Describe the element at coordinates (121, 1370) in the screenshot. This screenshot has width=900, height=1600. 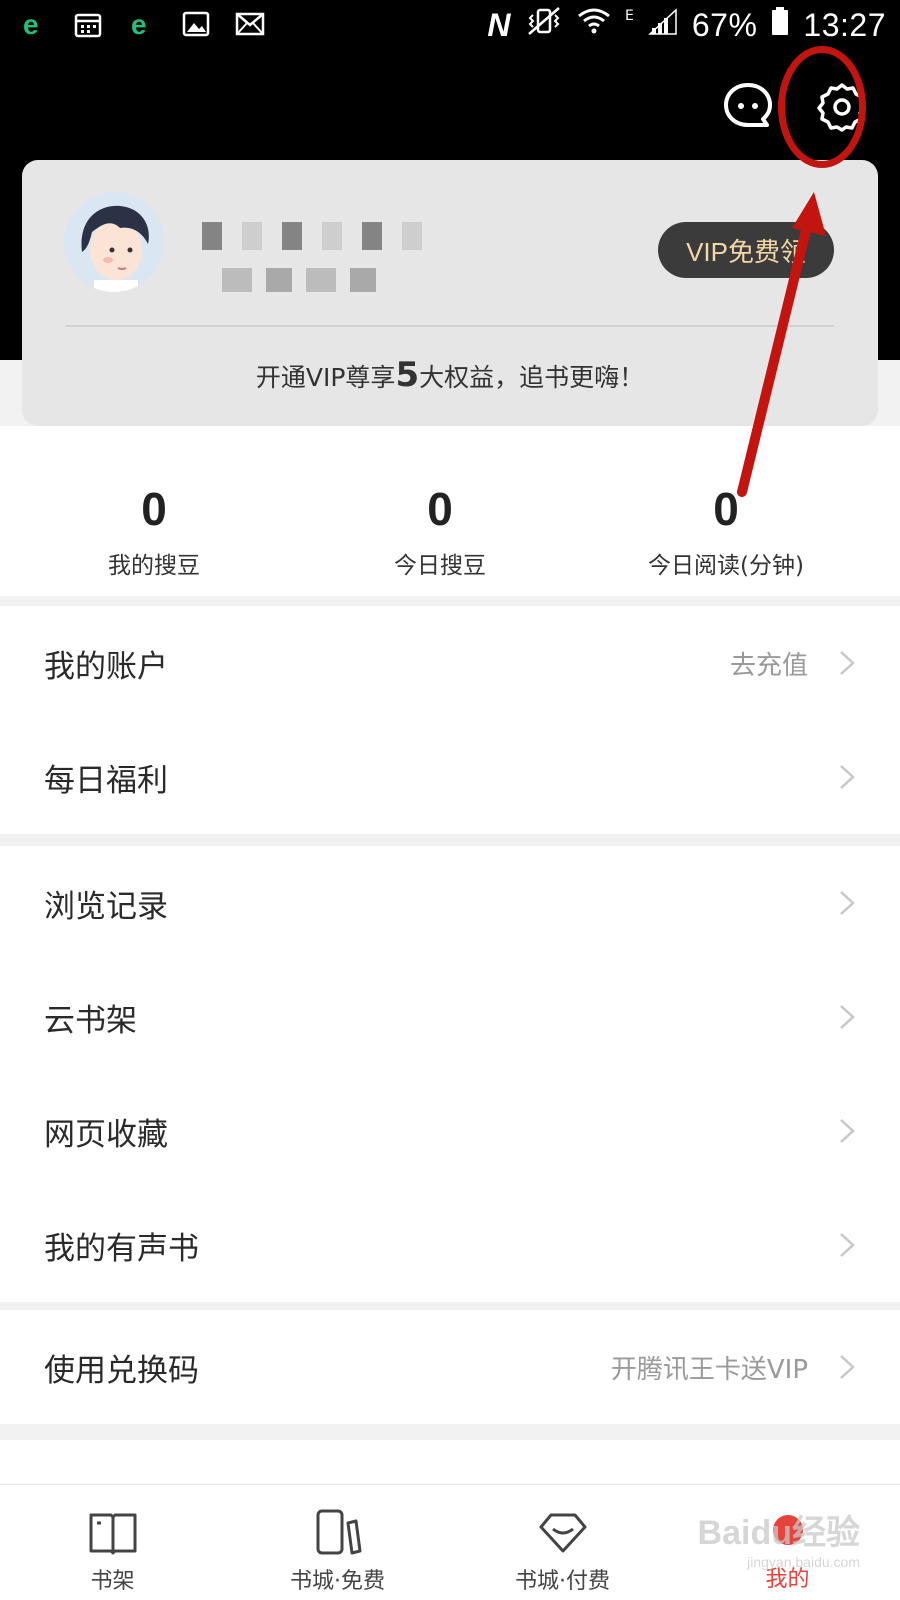
I see `menu-item-label: 使用兑换码` at that location.